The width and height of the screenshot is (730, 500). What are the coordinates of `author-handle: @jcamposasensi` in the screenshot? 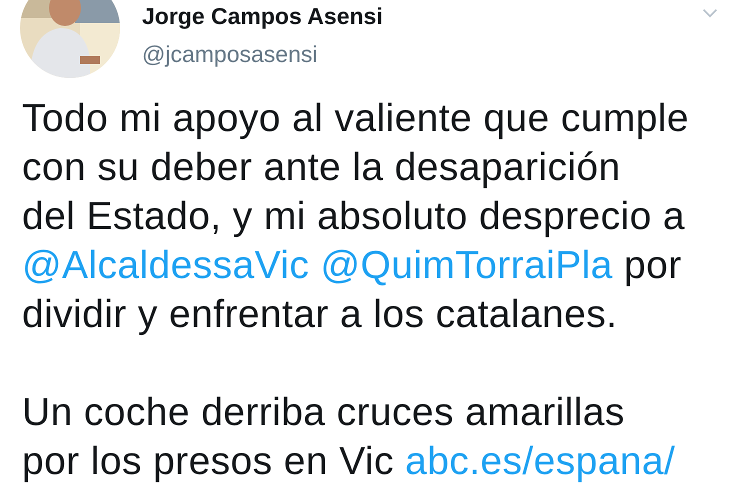 It's located at (262, 54).